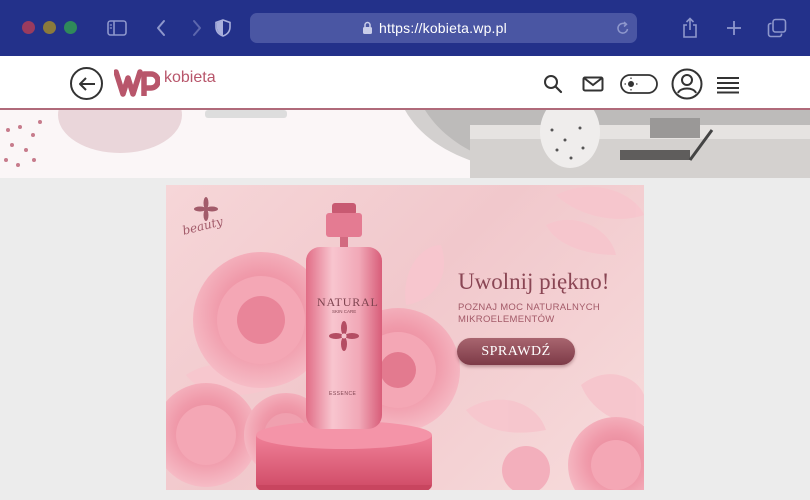 This screenshot has height=500, width=810. What do you see at coordinates (728, 85) in the screenshot?
I see `menu-icon` at bounding box center [728, 85].